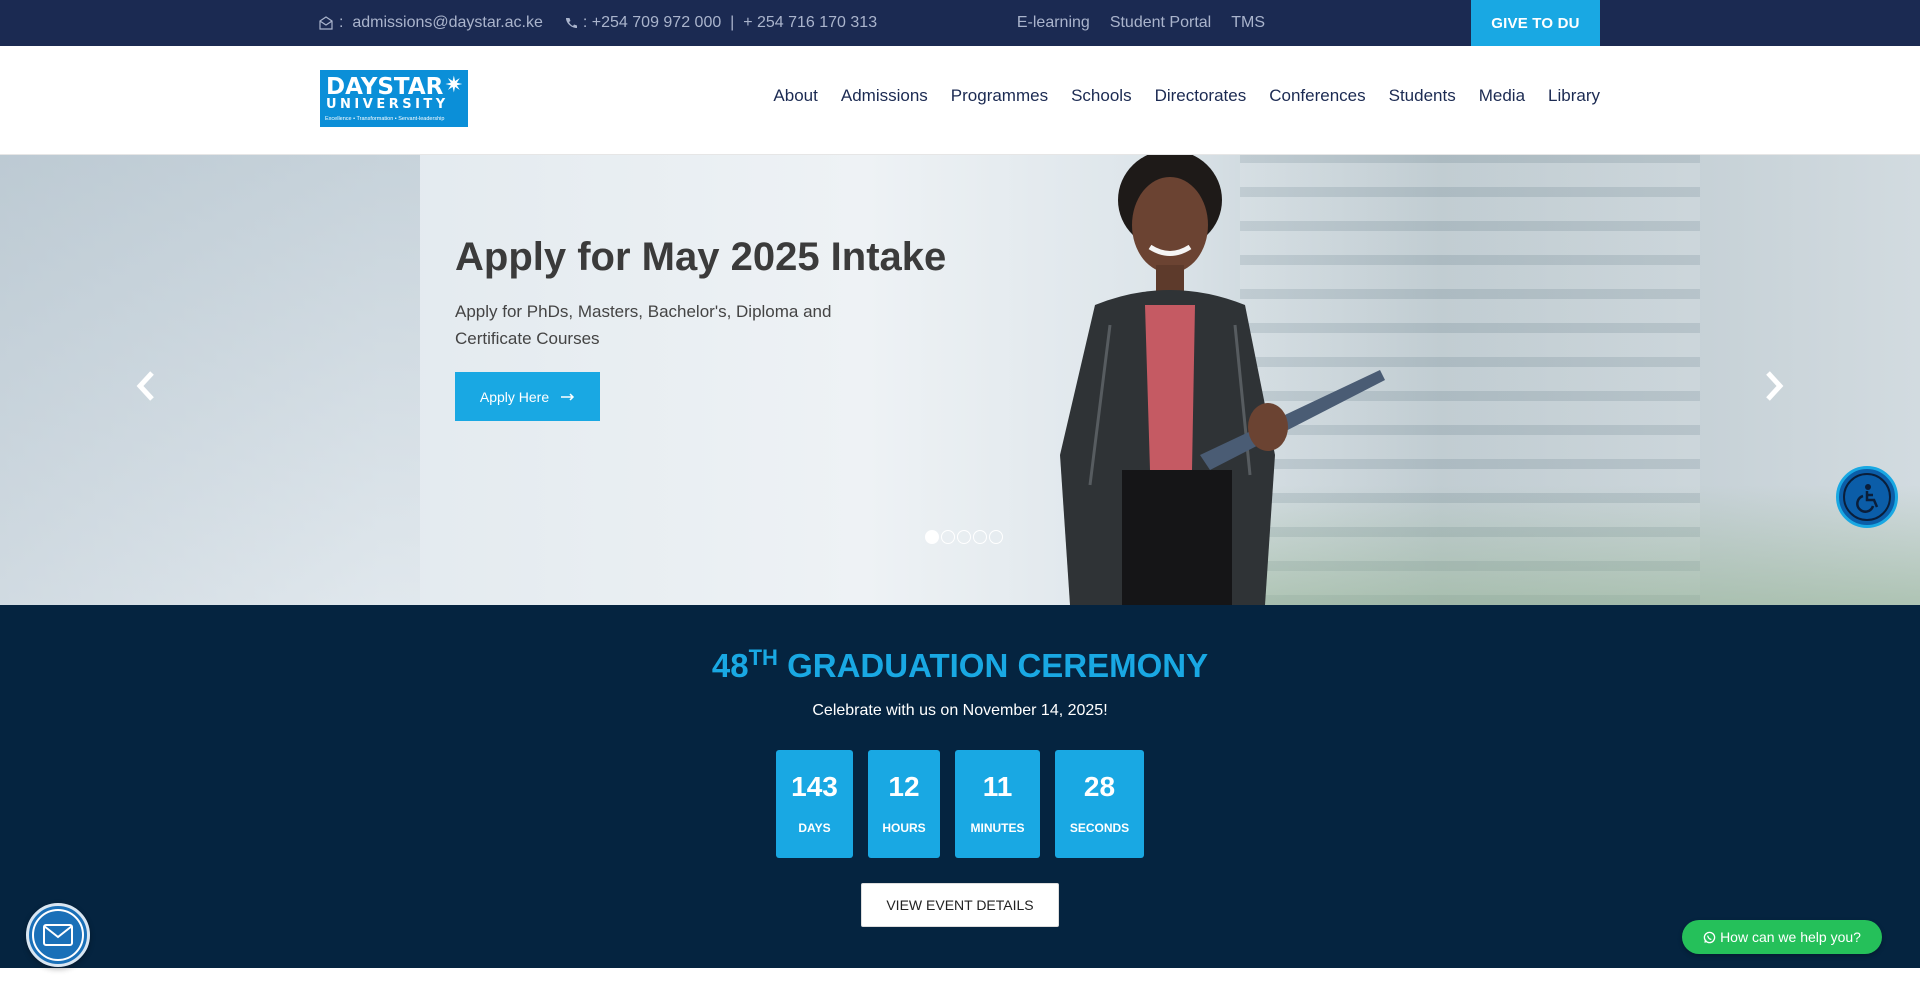  Describe the element at coordinates (571, 23) in the screenshot. I see `phone-icon` at that location.